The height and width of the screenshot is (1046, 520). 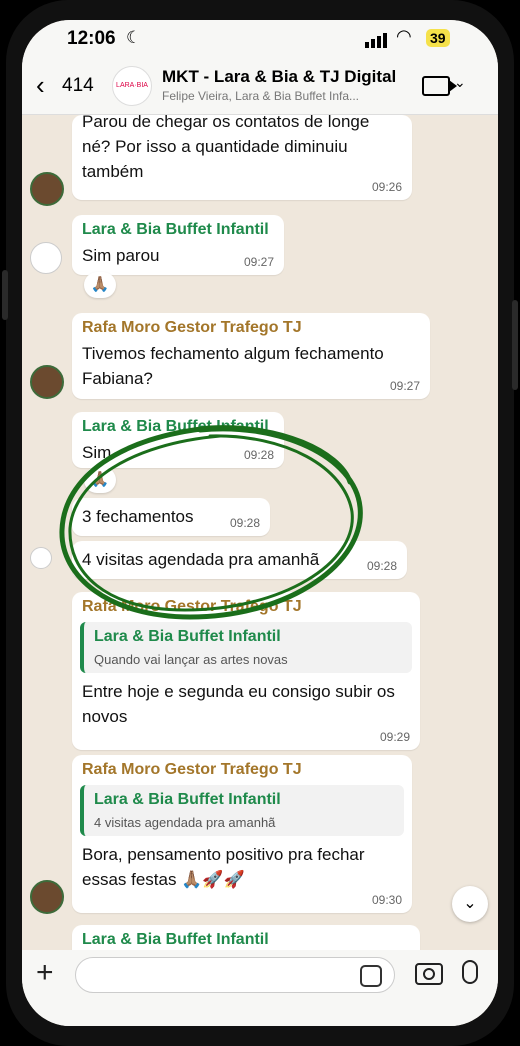 What do you see at coordinates (470, 972) in the screenshot?
I see `mic-icon` at bounding box center [470, 972].